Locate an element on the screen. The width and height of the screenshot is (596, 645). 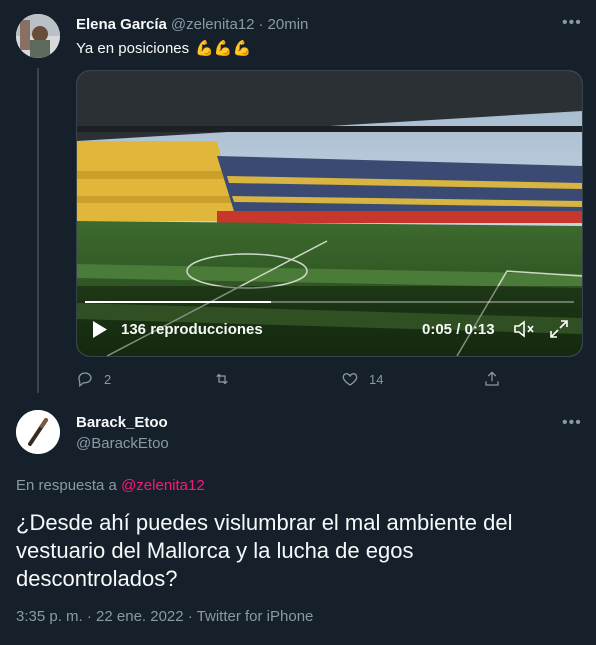
replying-to: En respuesta a @zelenita12 is located at coordinates (110, 485).